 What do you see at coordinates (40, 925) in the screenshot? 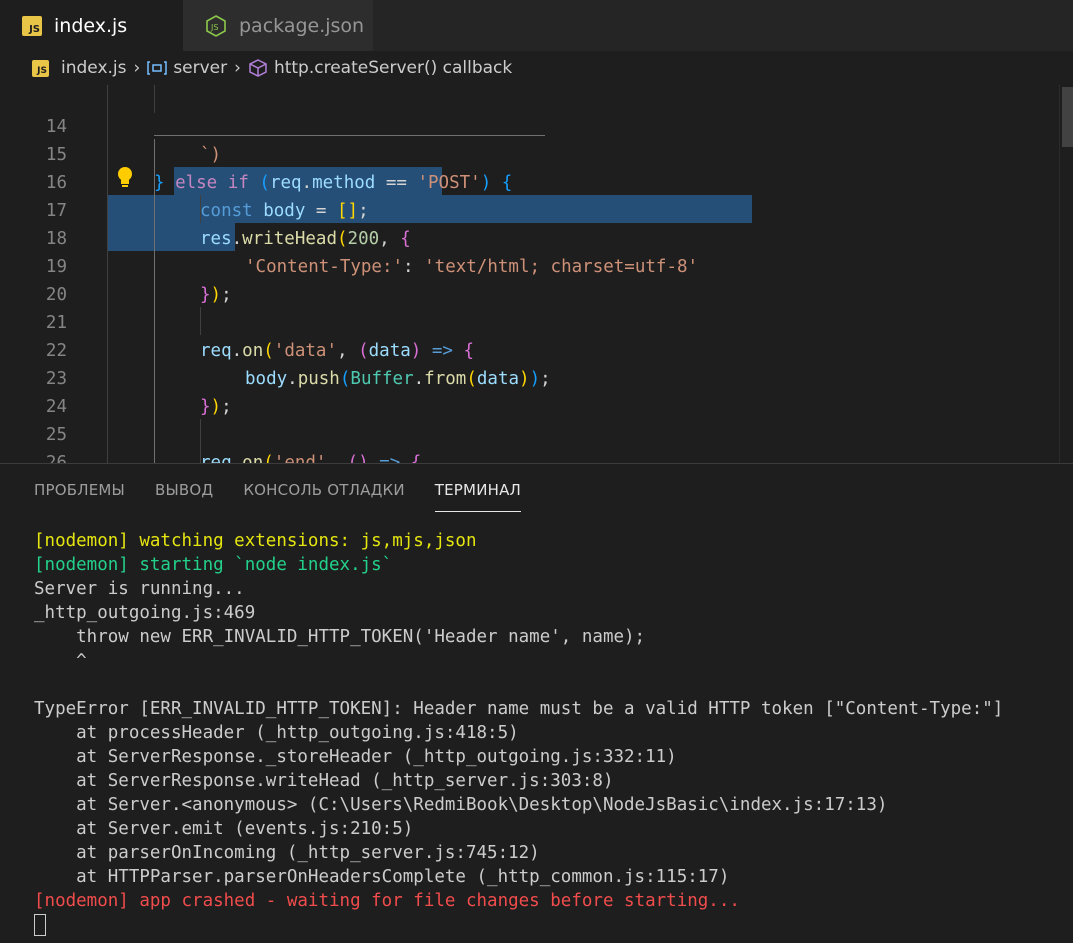
I see `terminal-cursor` at bounding box center [40, 925].